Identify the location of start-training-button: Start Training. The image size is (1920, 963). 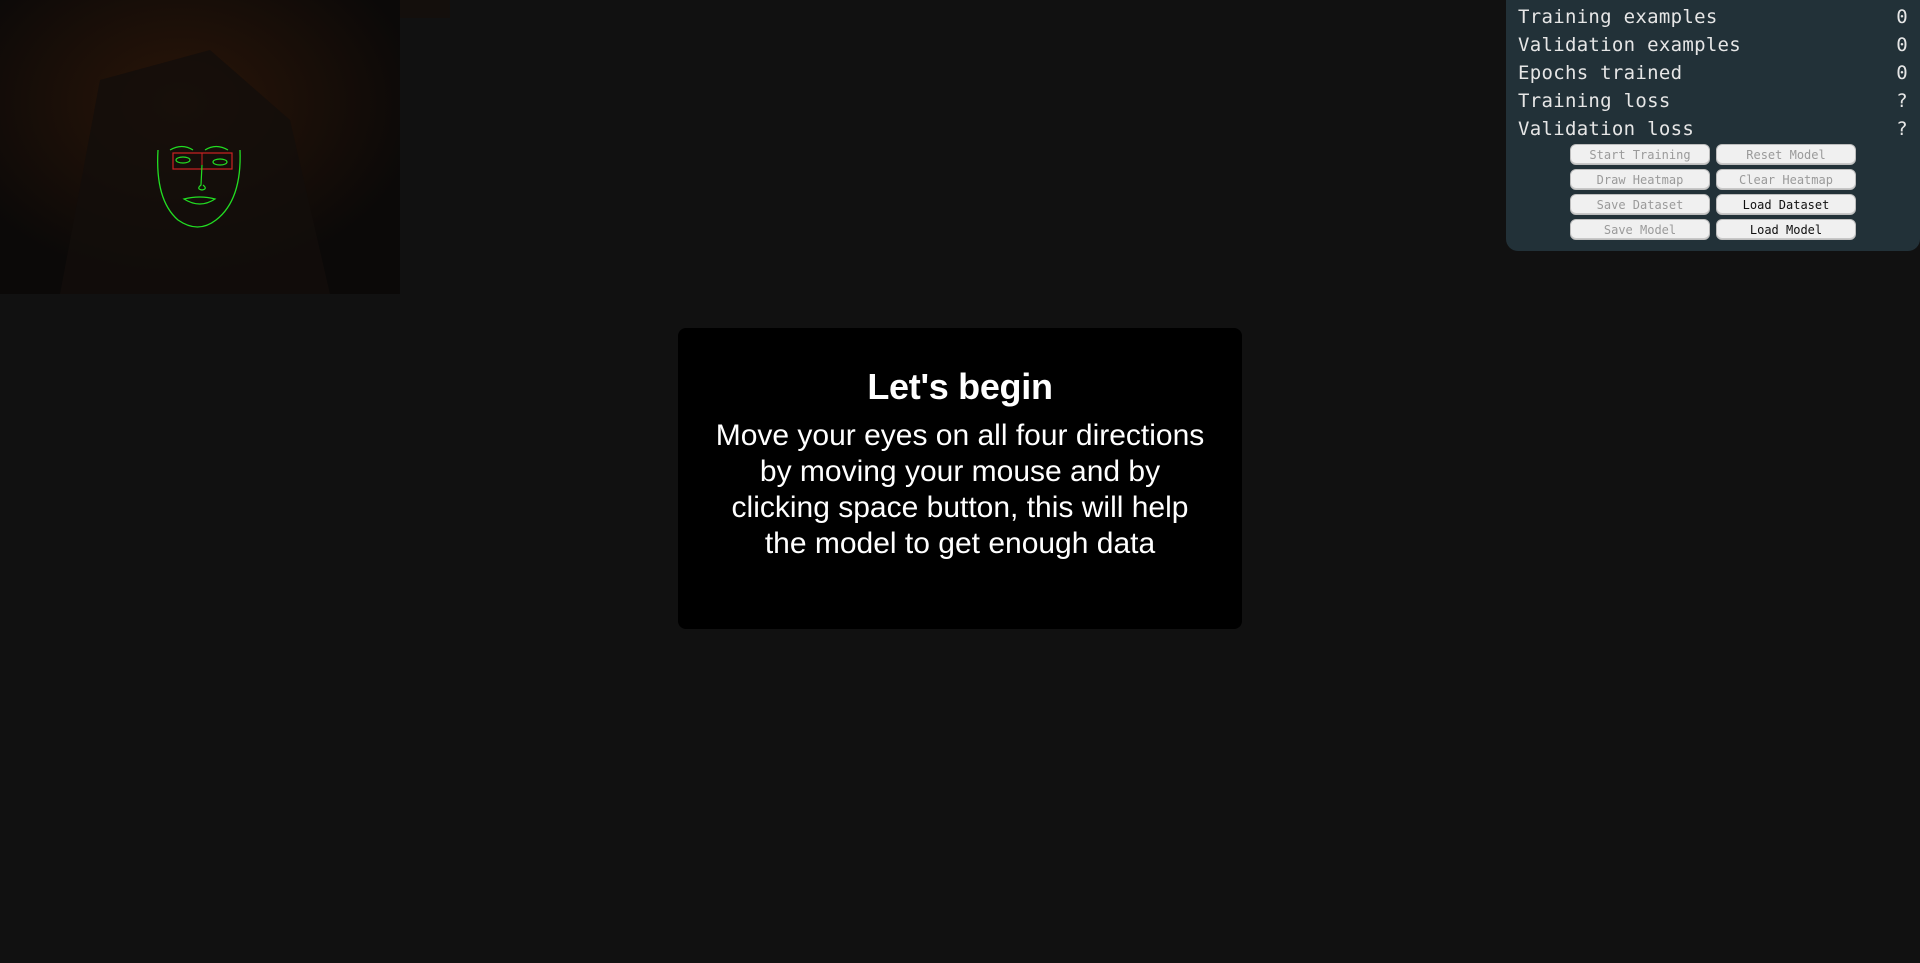
(1640, 154).